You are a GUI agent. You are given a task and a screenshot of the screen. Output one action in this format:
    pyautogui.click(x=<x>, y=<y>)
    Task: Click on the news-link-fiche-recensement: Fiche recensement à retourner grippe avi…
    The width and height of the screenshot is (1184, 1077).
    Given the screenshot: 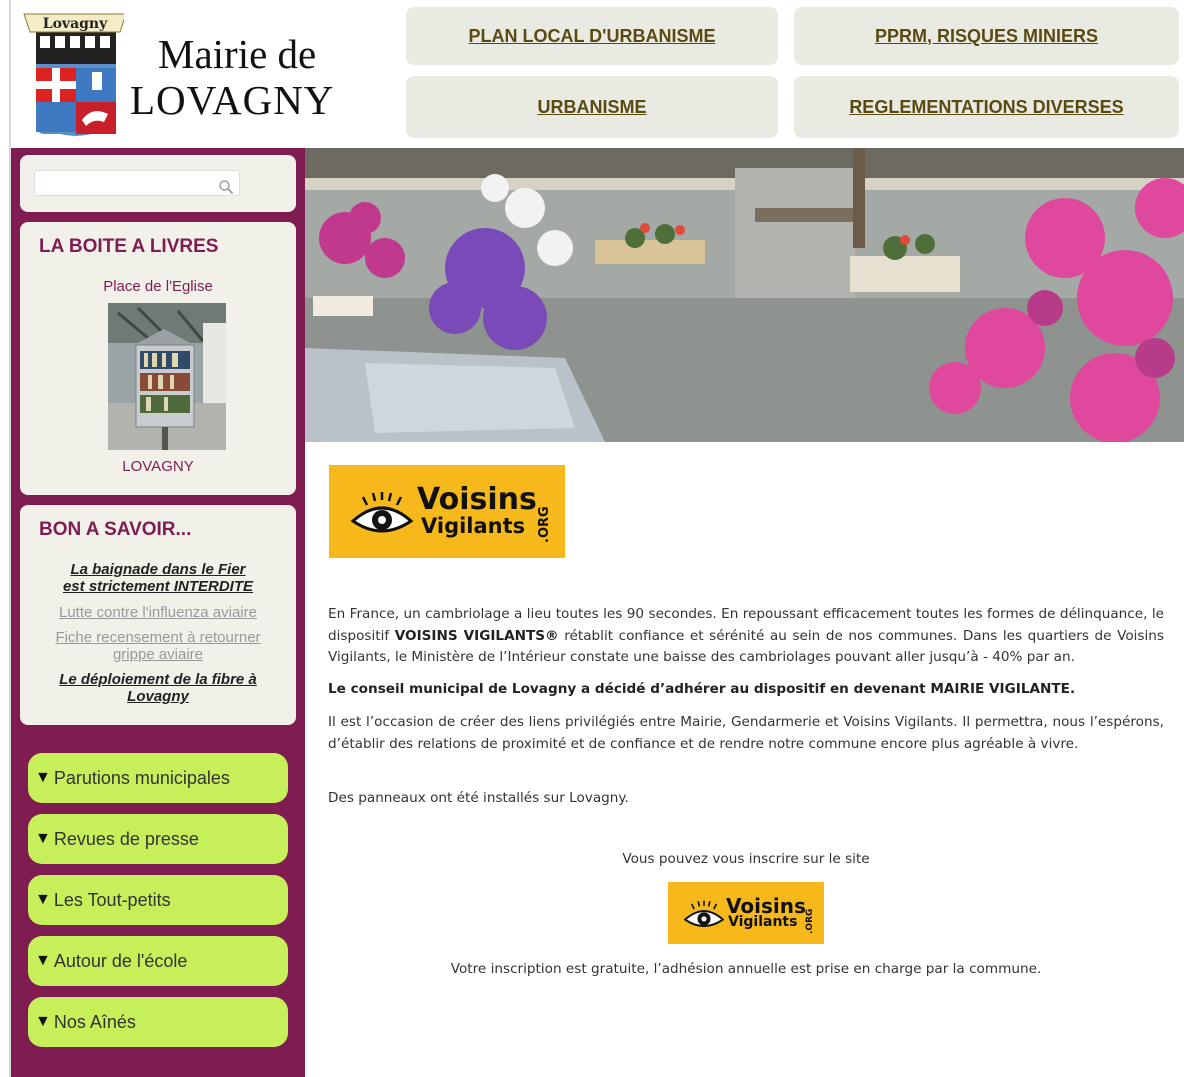 What is the action you would take?
    pyautogui.click(x=158, y=646)
    